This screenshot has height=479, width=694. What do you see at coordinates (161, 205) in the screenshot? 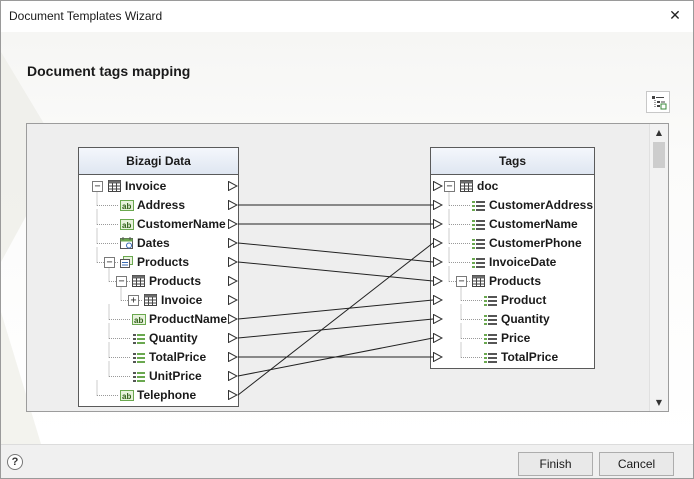
I see `row-label: Address` at bounding box center [161, 205].